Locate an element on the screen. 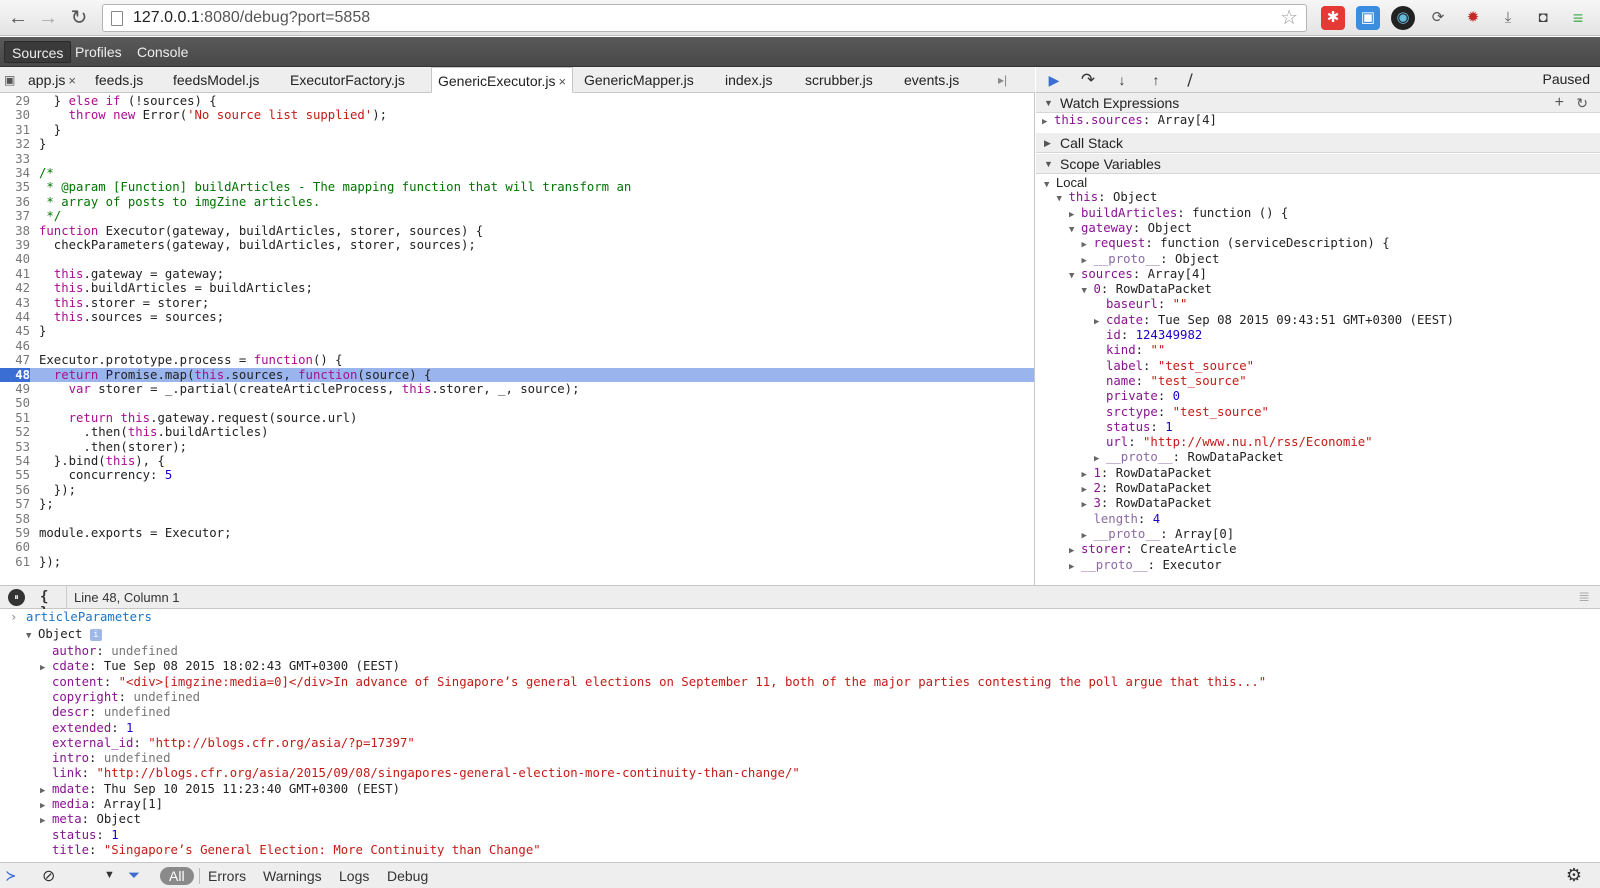 Image resolution: width=1600 pixels, height=888 pixels. code-line: 50 is located at coordinates (517, 403).